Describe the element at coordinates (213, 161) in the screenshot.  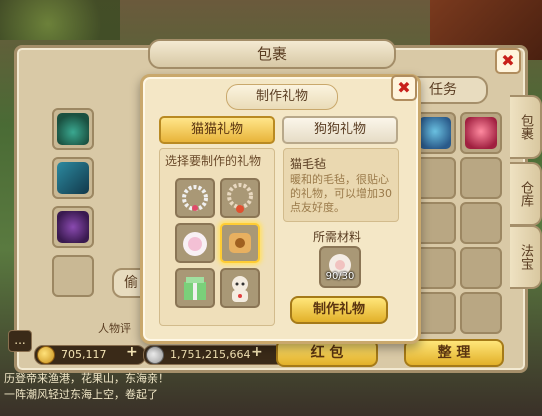
I see `gift-list-label: 选择要制作的礼物` at that location.